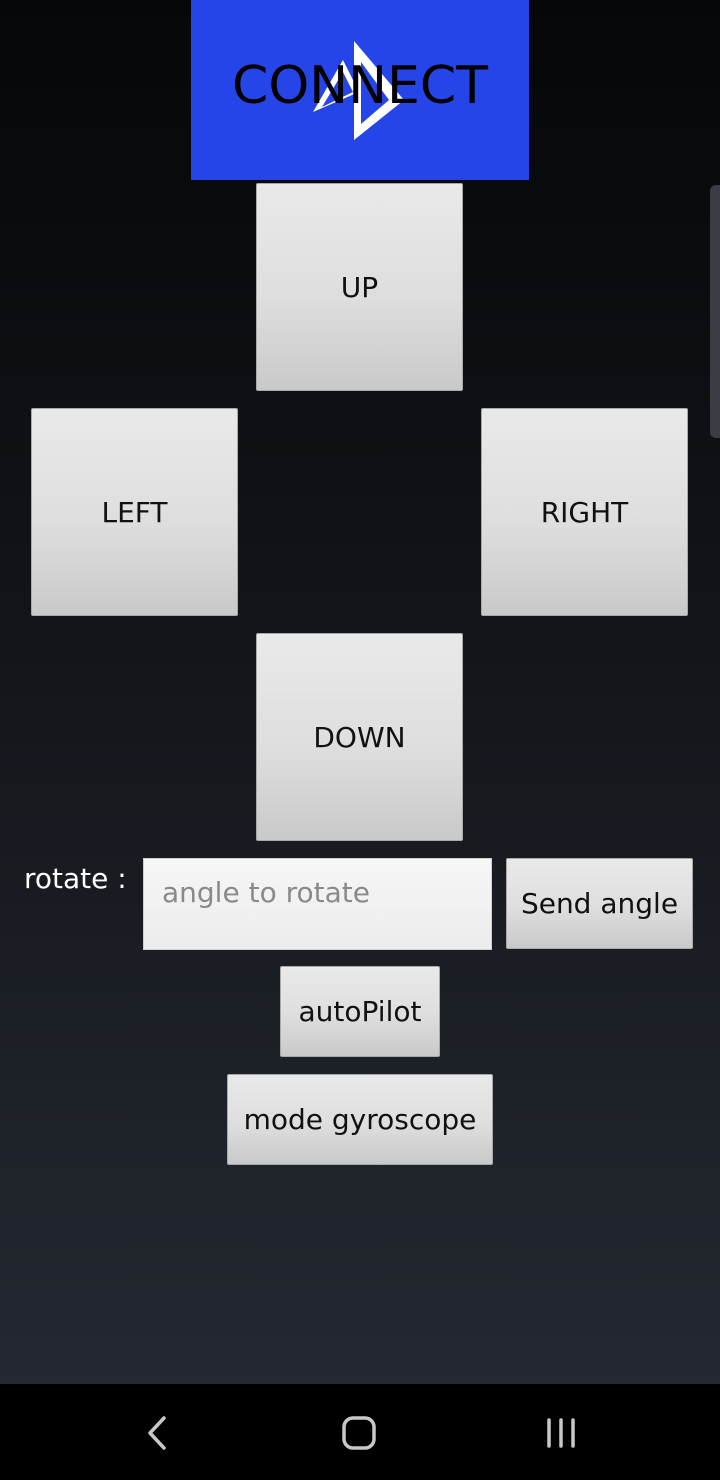 This screenshot has width=720, height=1480. I want to click on back-button, so click(158, 1432).